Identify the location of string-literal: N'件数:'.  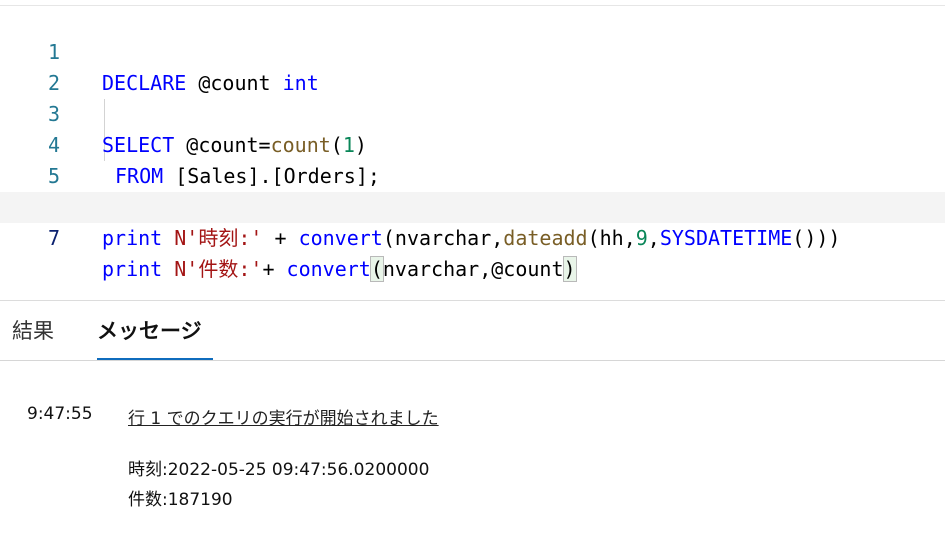
(218, 269).